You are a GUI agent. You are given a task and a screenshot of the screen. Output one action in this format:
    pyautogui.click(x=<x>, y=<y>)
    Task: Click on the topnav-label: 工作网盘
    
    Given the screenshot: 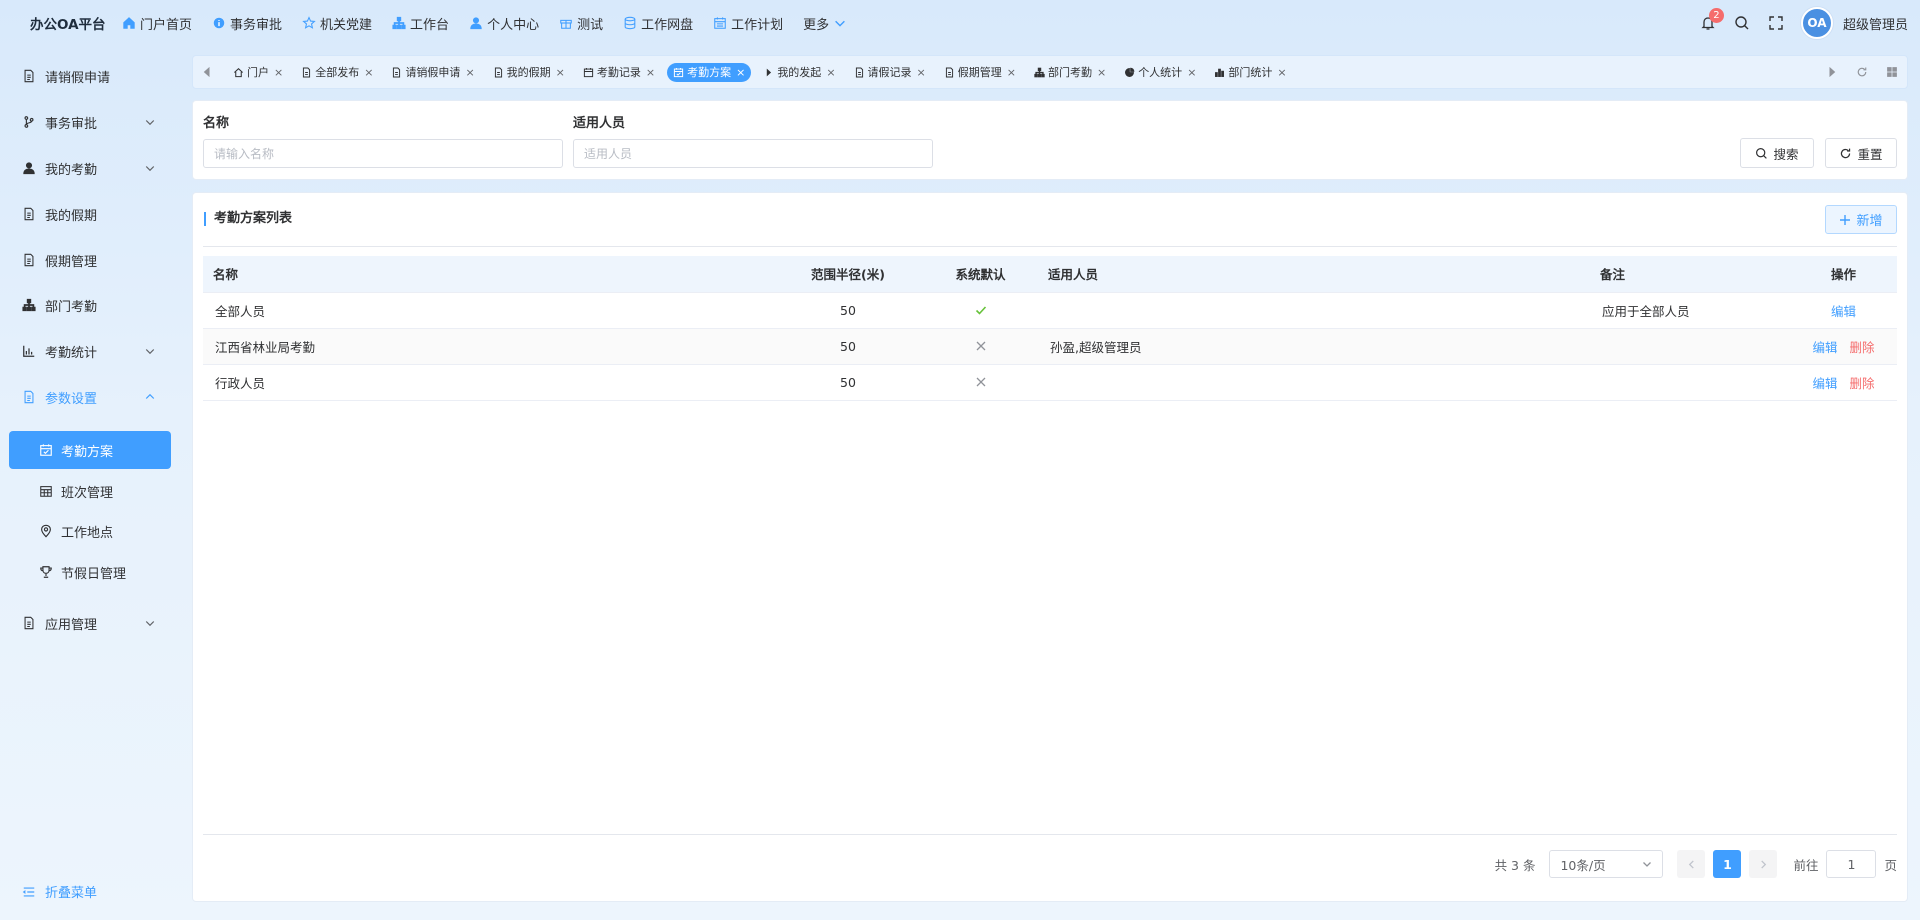 What is the action you would take?
    pyautogui.click(x=667, y=25)
    